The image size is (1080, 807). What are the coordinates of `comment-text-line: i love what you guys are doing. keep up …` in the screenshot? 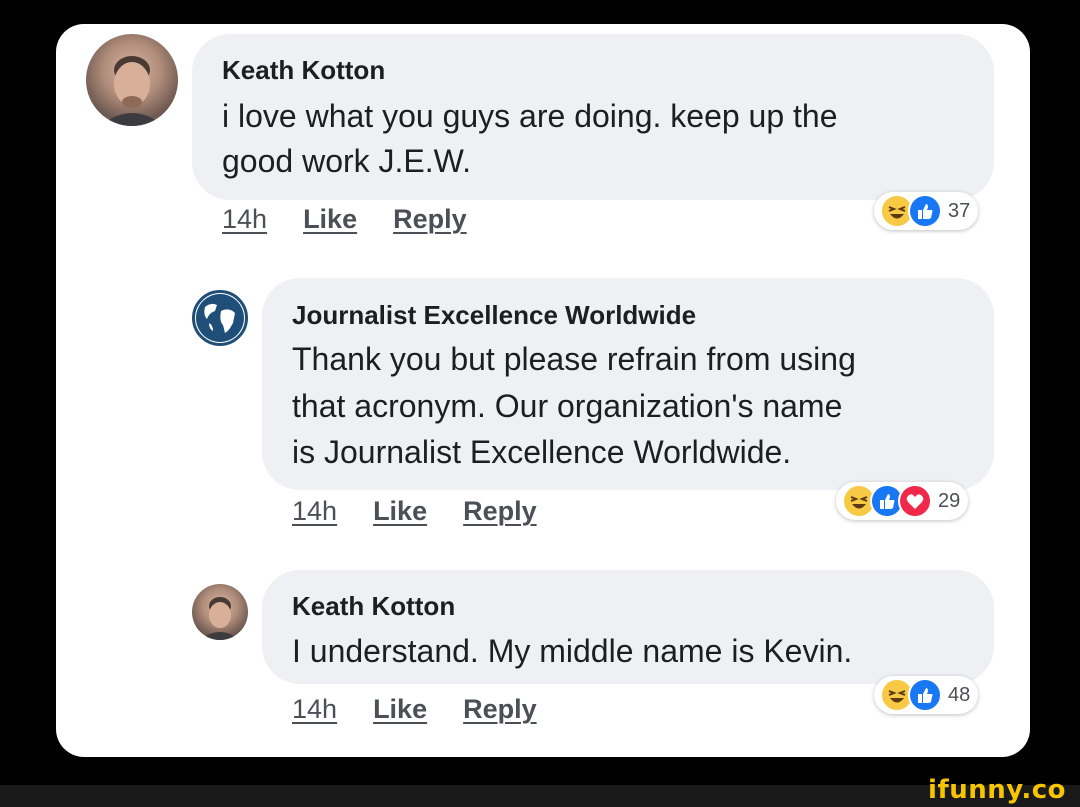 It's located at (530, 116).